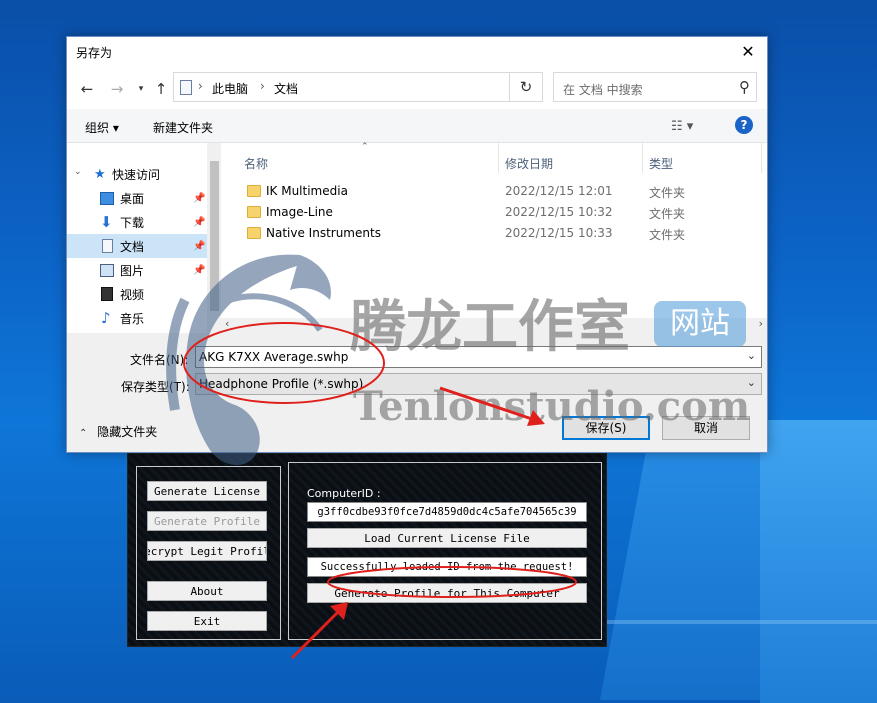 The width and height of the screenshot is (877, 703). I want to click on filename-label: 文件名(N):, so click(159, 360).